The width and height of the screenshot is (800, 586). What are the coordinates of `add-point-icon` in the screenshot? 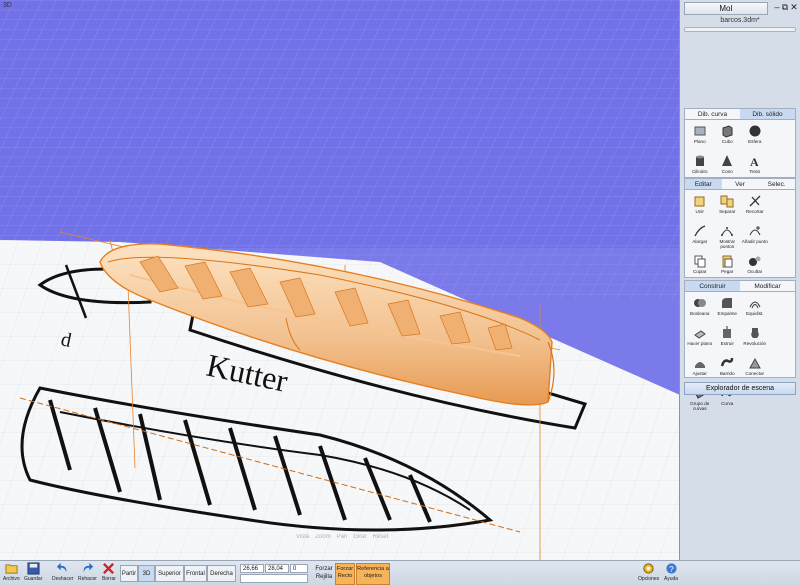 It's located at (755, 231).